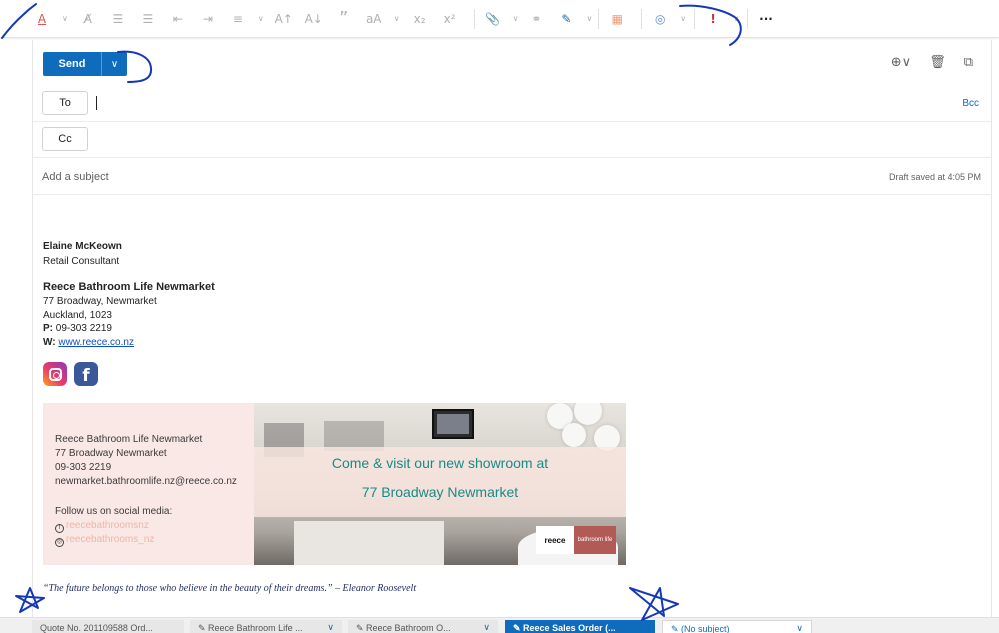 The width and height of the screenshot is (999, 633). I want to click on to-row: To Bcc, so click(512, 104).